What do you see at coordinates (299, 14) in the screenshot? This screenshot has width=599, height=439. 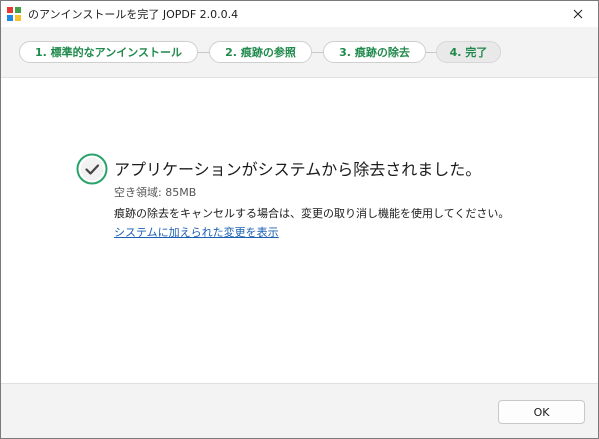 I see `title-bar: のアンインストールを完了 JOPDF 2.0.0.4` at bounding box center [299, 14].